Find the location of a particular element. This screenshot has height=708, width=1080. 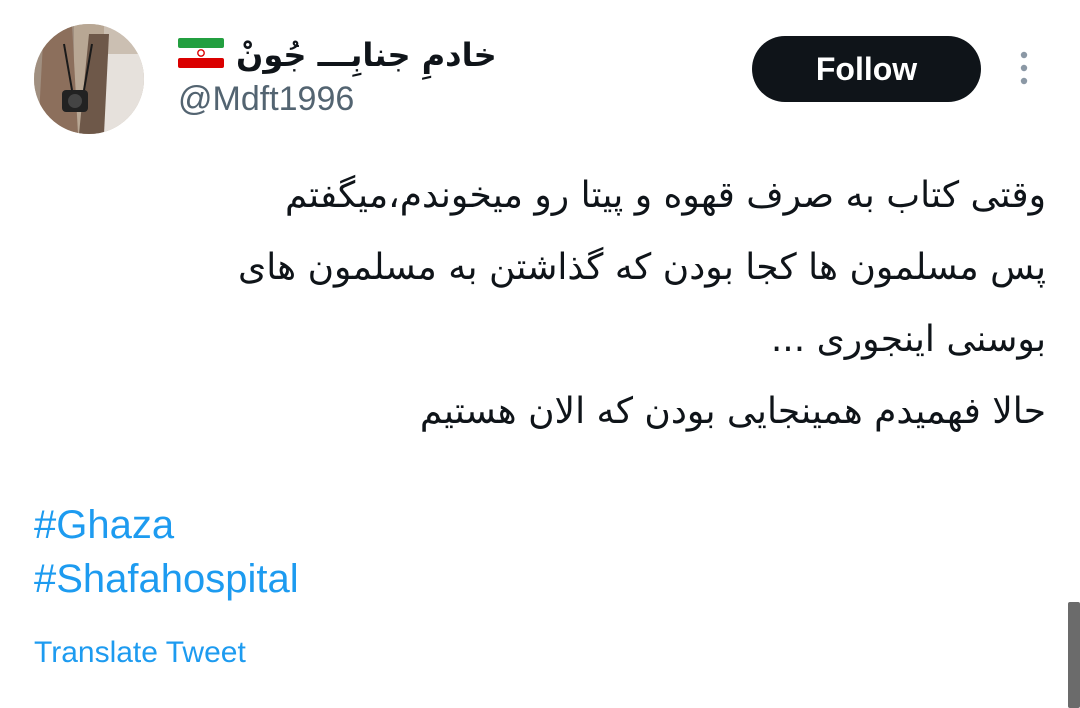

translate-tweet-link: Translate Tweet is located at coordinates (140, 653).